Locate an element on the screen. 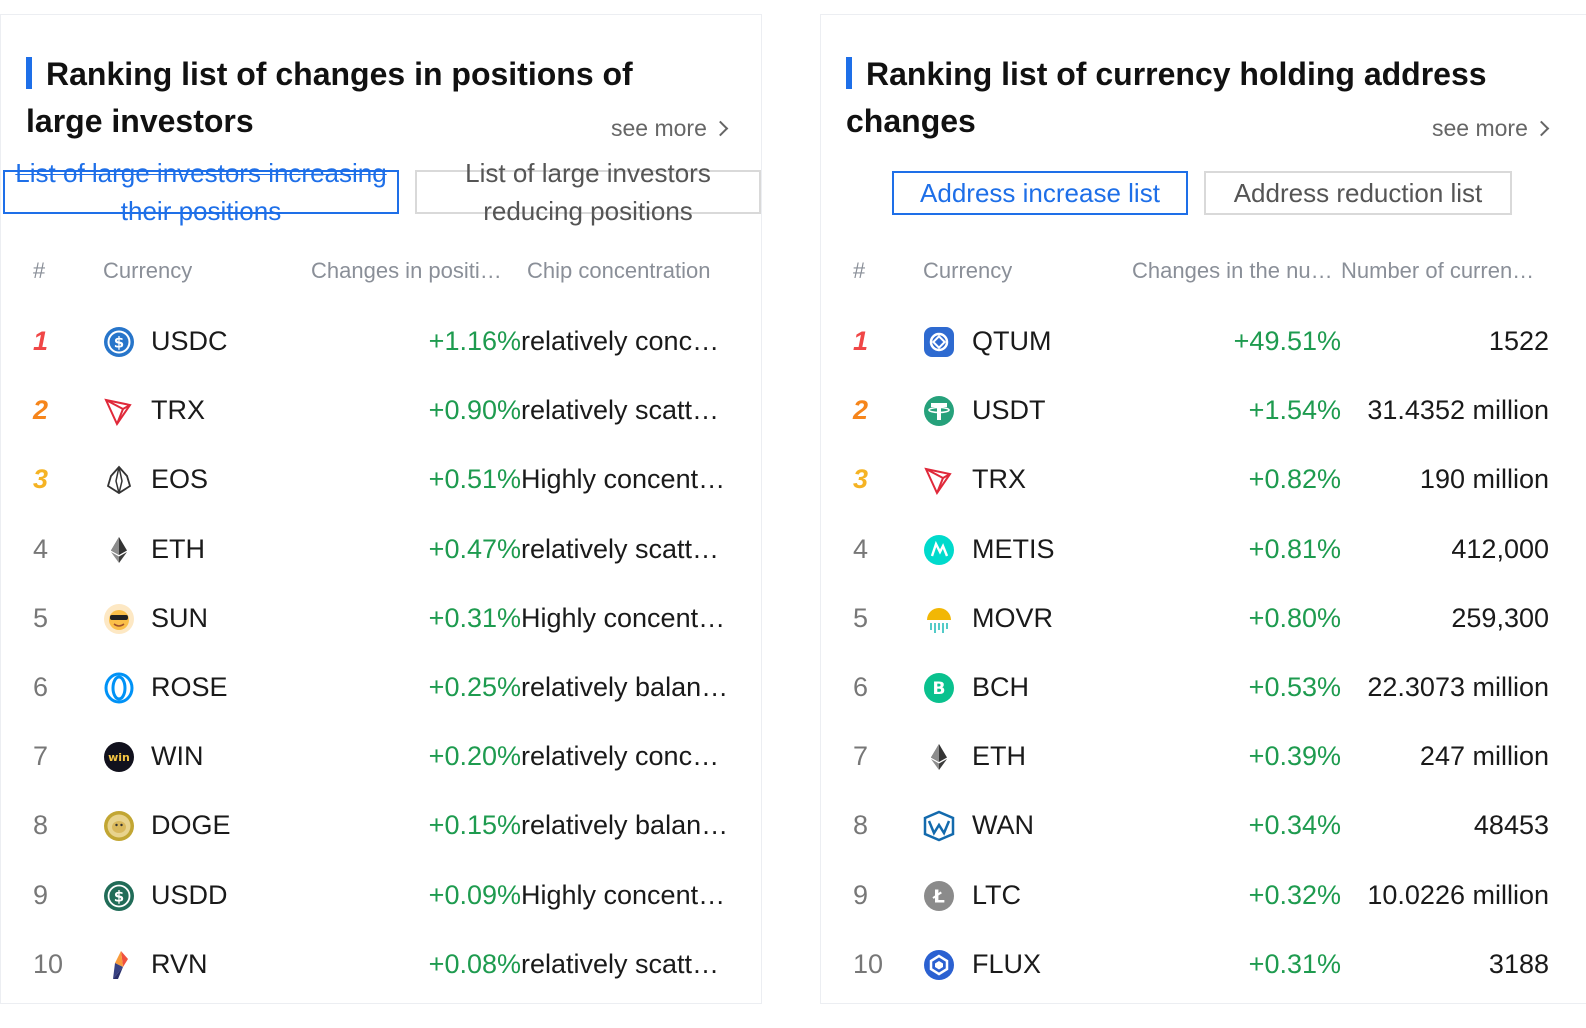 This screenshot has height=1028, width=1586. rank-number: 3 is located at coordinates (861, 479).